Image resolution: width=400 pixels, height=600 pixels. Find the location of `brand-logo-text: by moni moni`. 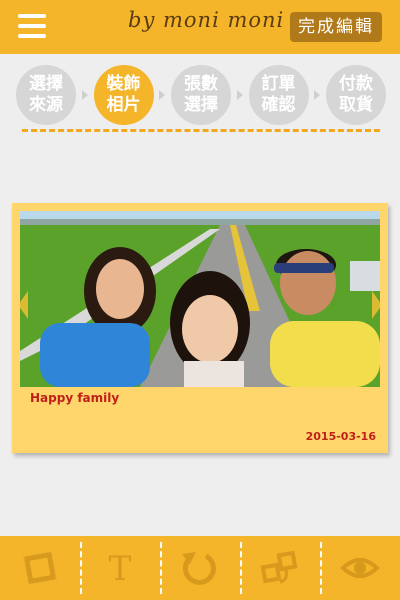

brand-logo-text: by moni moni is located at coordinates (206, 20).